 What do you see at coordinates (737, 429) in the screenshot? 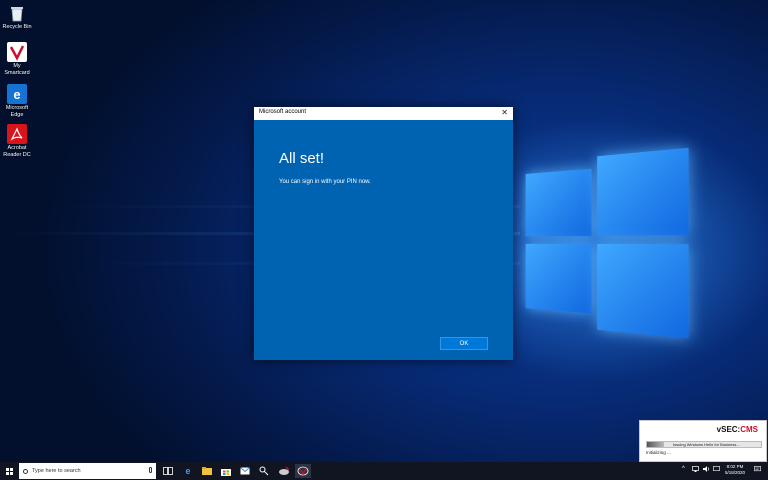
I see `vsec-cms-logo: vSEC:CMS` at bounding box center [737, 429].